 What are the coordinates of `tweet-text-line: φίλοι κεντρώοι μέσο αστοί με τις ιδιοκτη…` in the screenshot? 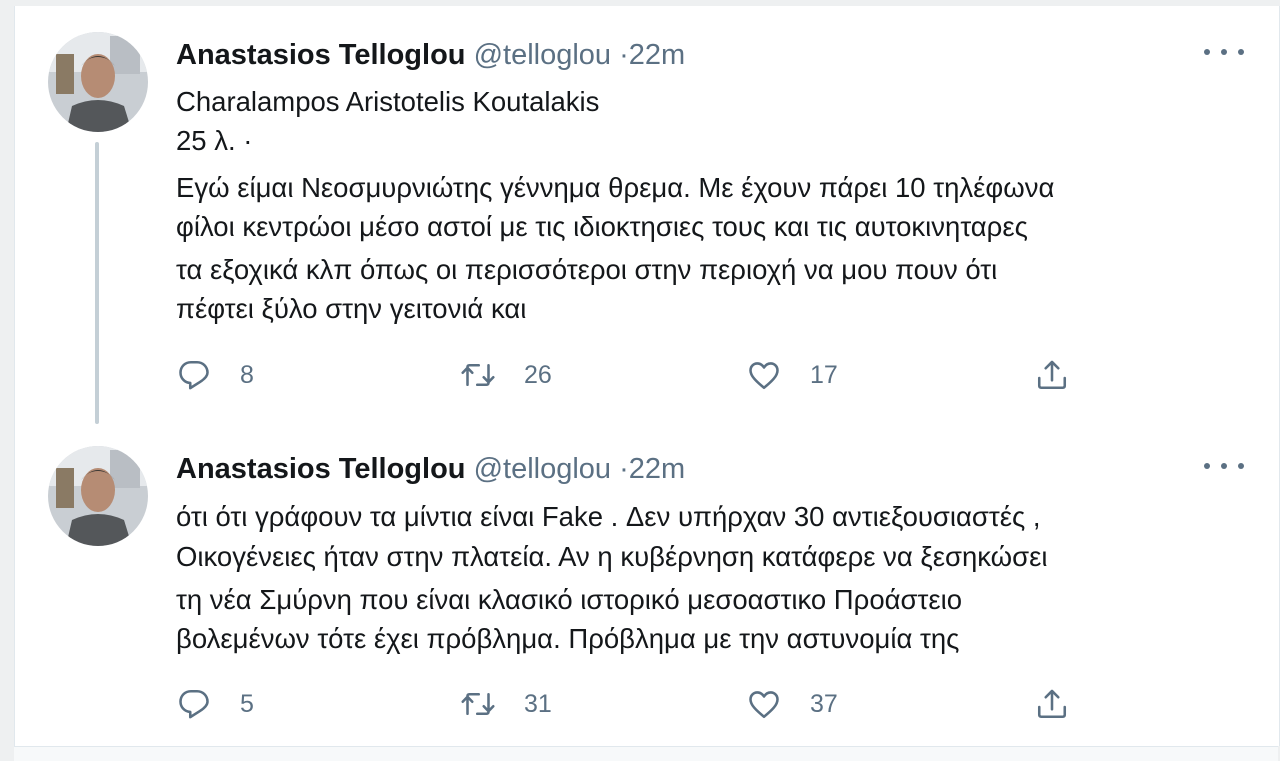 It's located at (602, 226).